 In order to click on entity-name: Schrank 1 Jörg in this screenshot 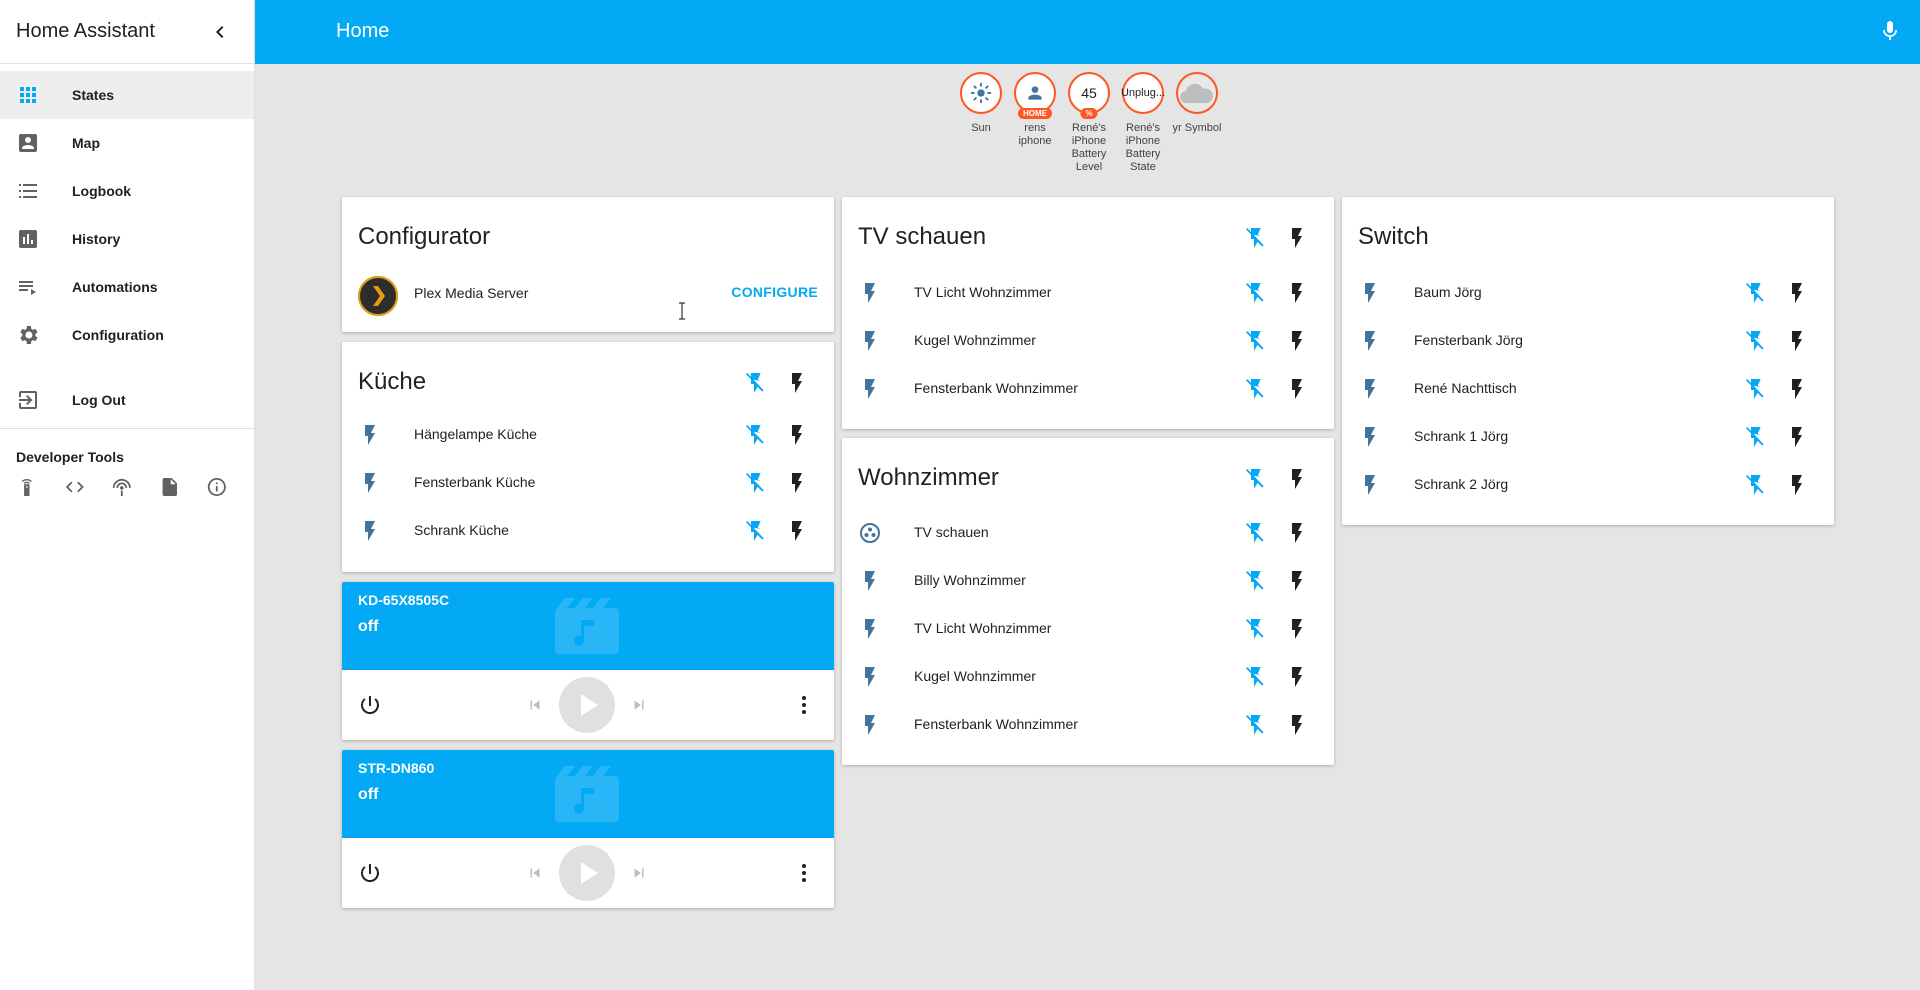, I will do `click(1461, 436)`.